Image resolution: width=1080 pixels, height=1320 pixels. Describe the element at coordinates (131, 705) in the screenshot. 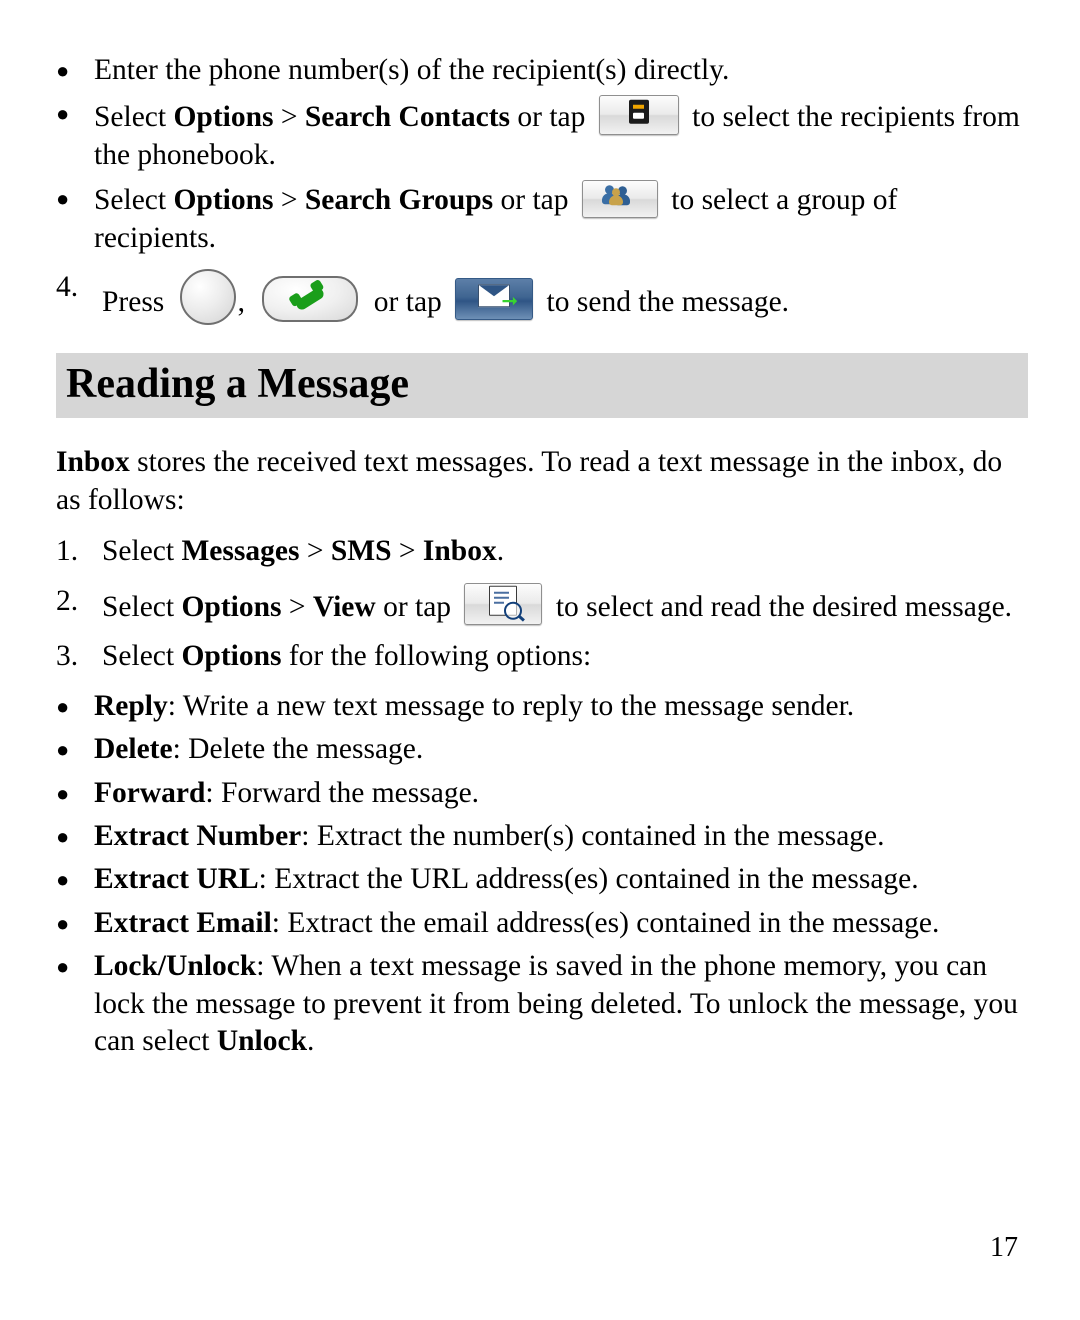

I see `label-reply: Reply` at that location.